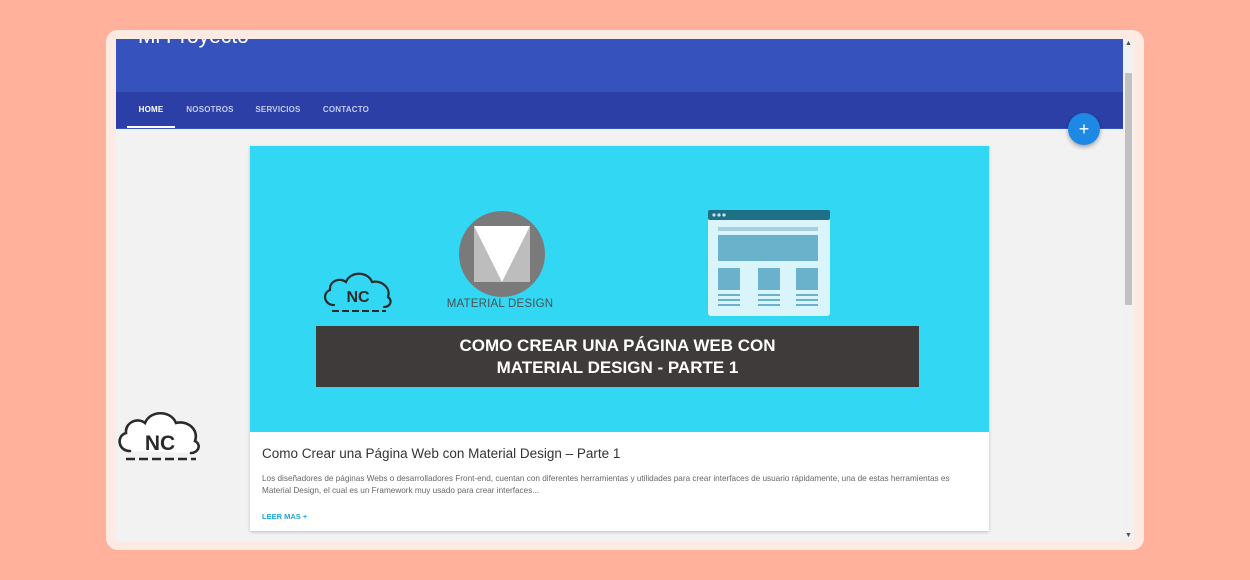  What do you see at coordinates (617, 345) in the screenshot?
I see `banner-line-1: COMO CREAR UNA PÁGINA WEB CON` at bounding box center [617, 345].